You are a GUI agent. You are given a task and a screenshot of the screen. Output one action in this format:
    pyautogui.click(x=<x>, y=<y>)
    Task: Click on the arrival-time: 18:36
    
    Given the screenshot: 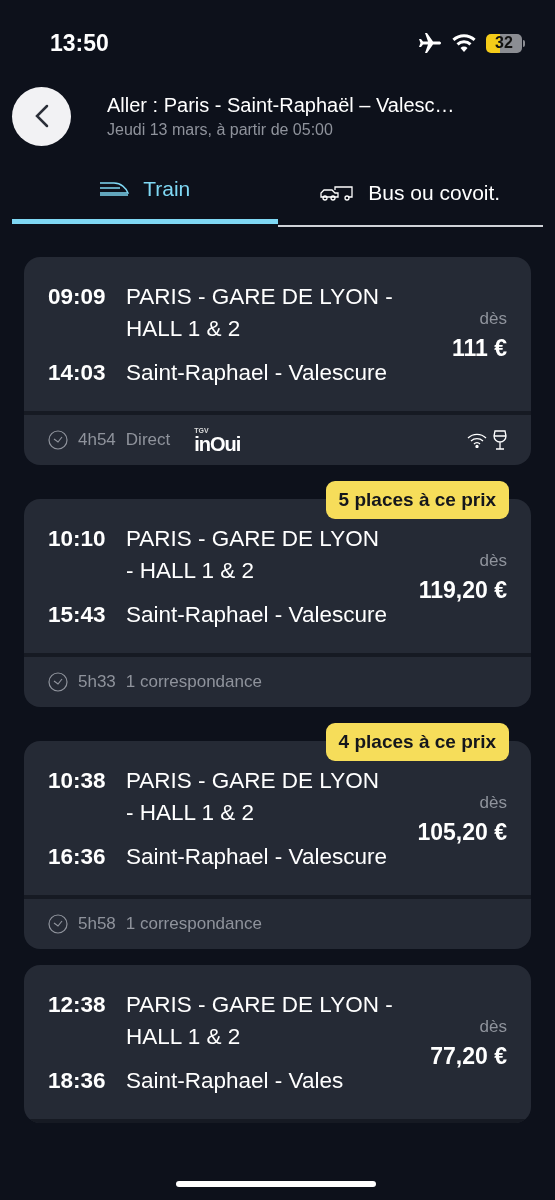 What is the action you would take?
    pyautogui.click(x=77, y=1081)
    